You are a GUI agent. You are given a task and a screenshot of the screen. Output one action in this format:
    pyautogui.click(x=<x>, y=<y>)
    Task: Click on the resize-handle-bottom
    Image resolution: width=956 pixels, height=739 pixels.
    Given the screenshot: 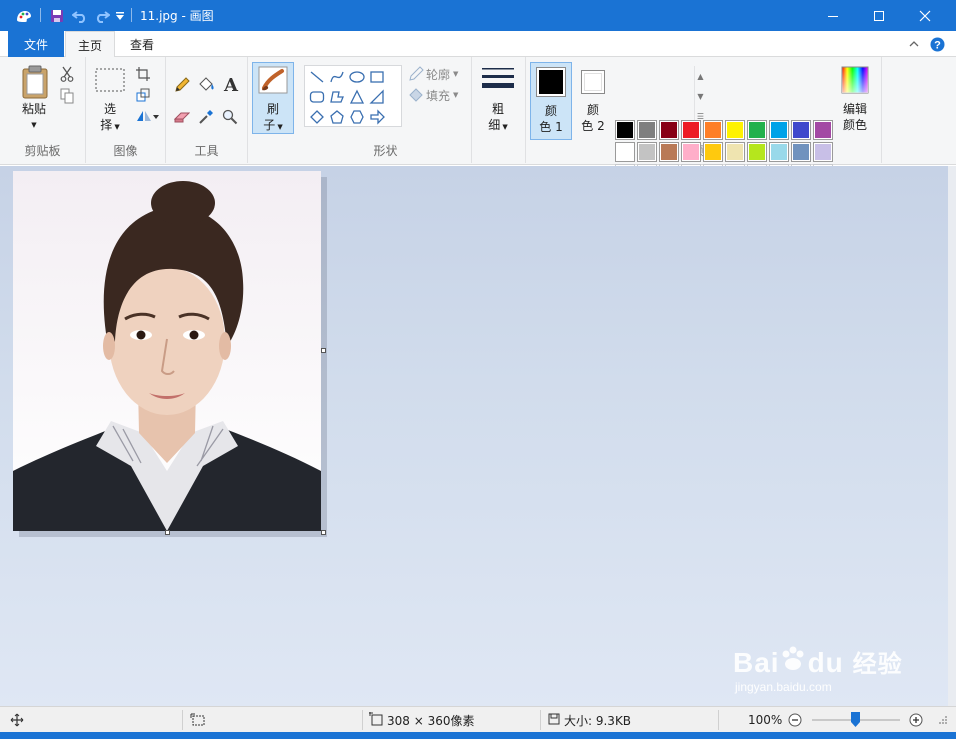 What is the action you would take?
    pyautogui.click(x=167, y=532)
    